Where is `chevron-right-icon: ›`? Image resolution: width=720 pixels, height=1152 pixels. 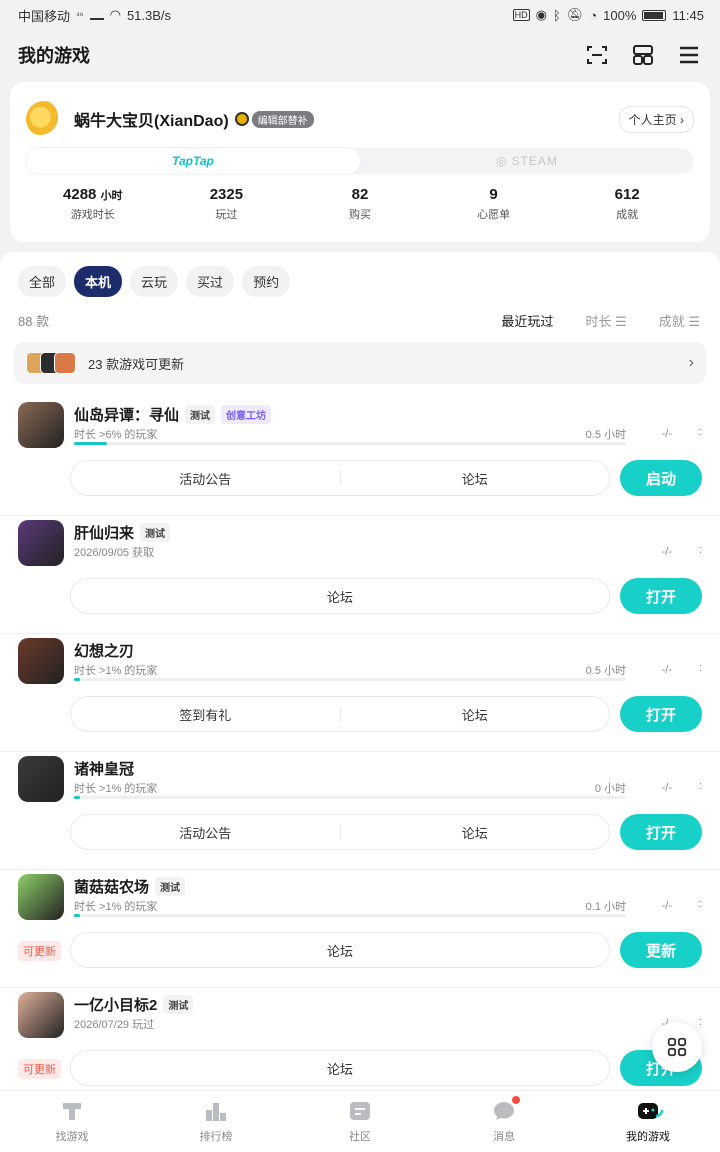
chevron-right-icon: › is located at coordinates (691, 362).